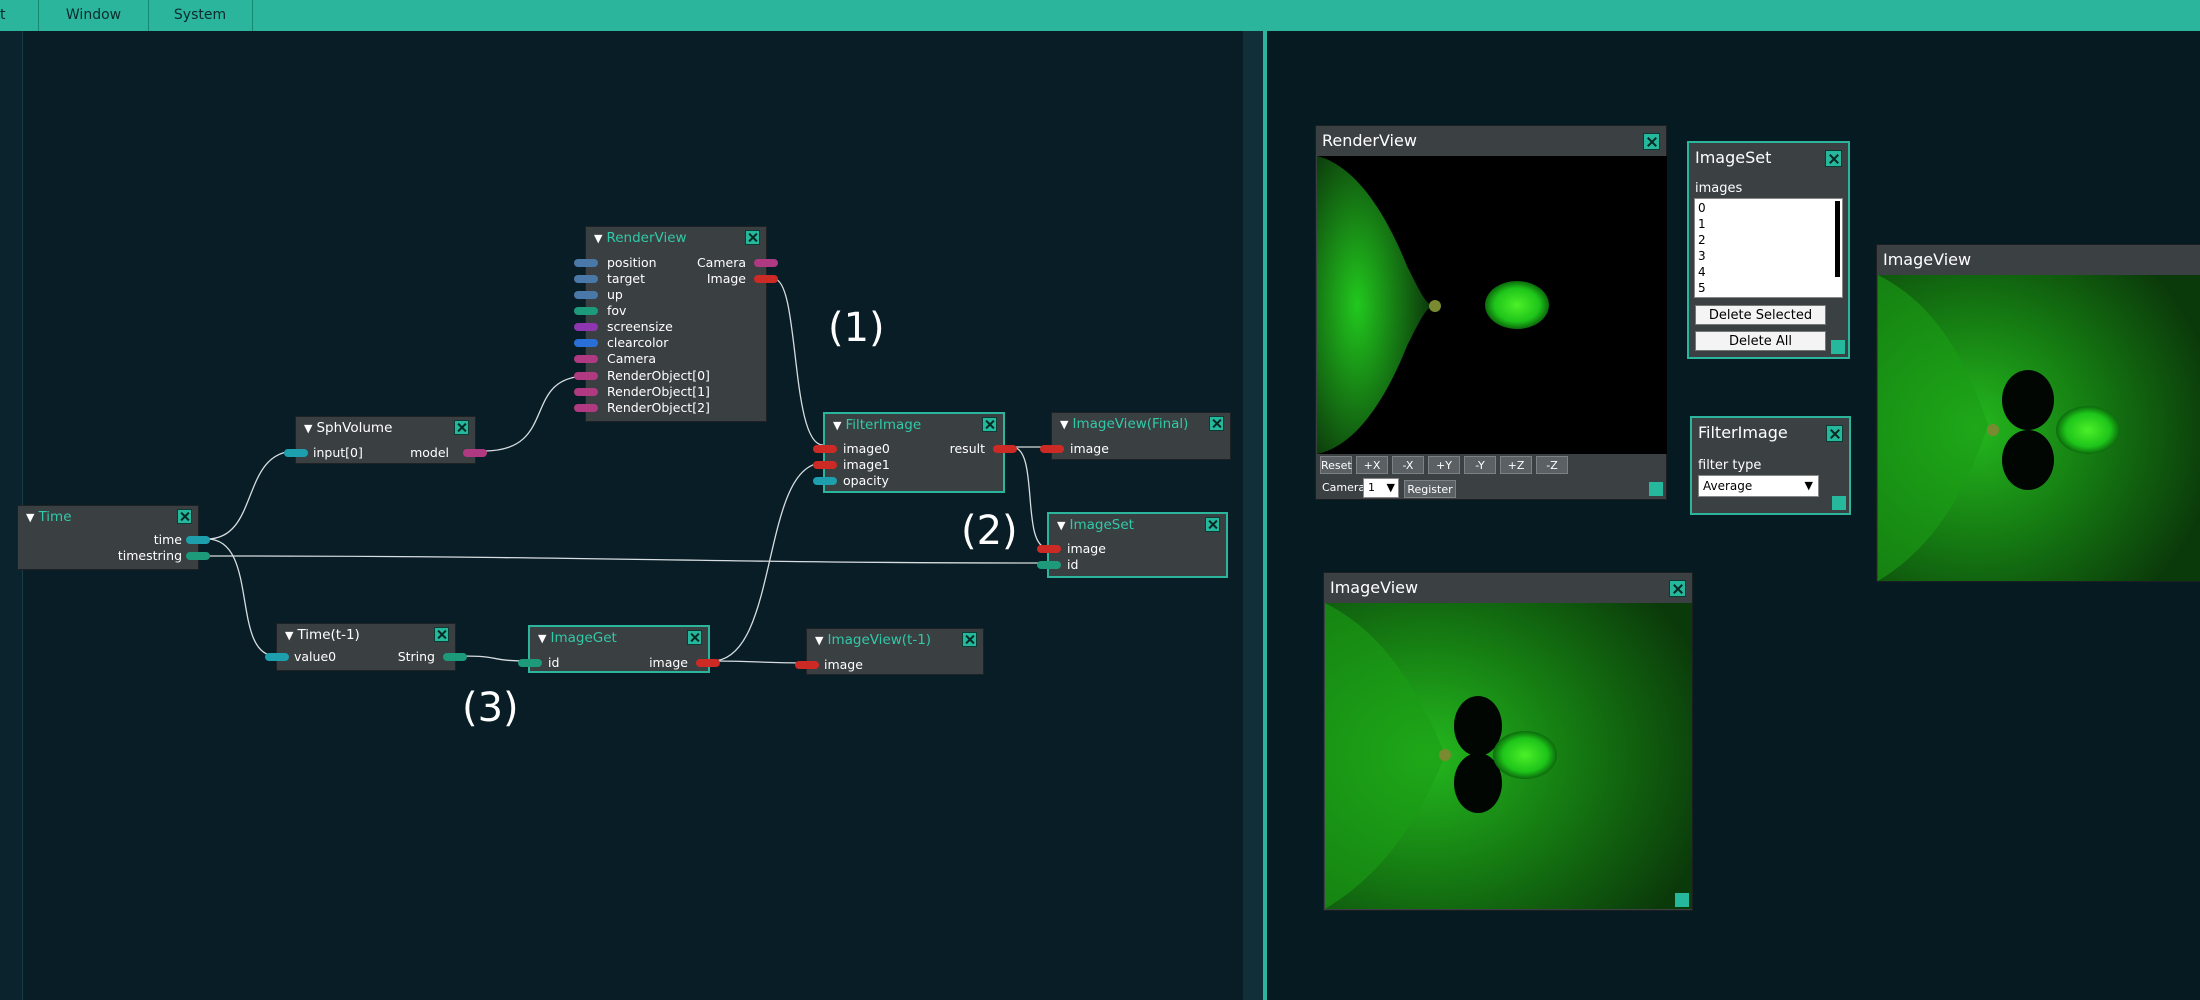 This screenshot has width=2200, height=1000. Describe the element at coordinates (619, 638) in the screenshot. I see `node-header: ▼ ImageGet` at that location.